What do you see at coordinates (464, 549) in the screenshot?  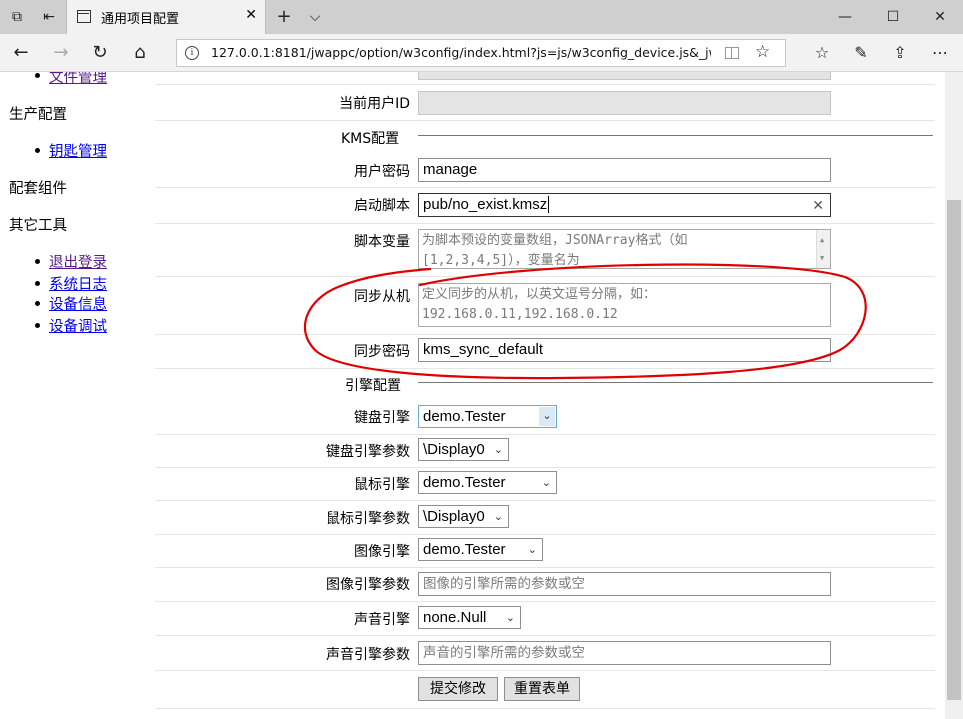 I see `image-engine-value: demo.Tester` at bounding box center [464, 549].